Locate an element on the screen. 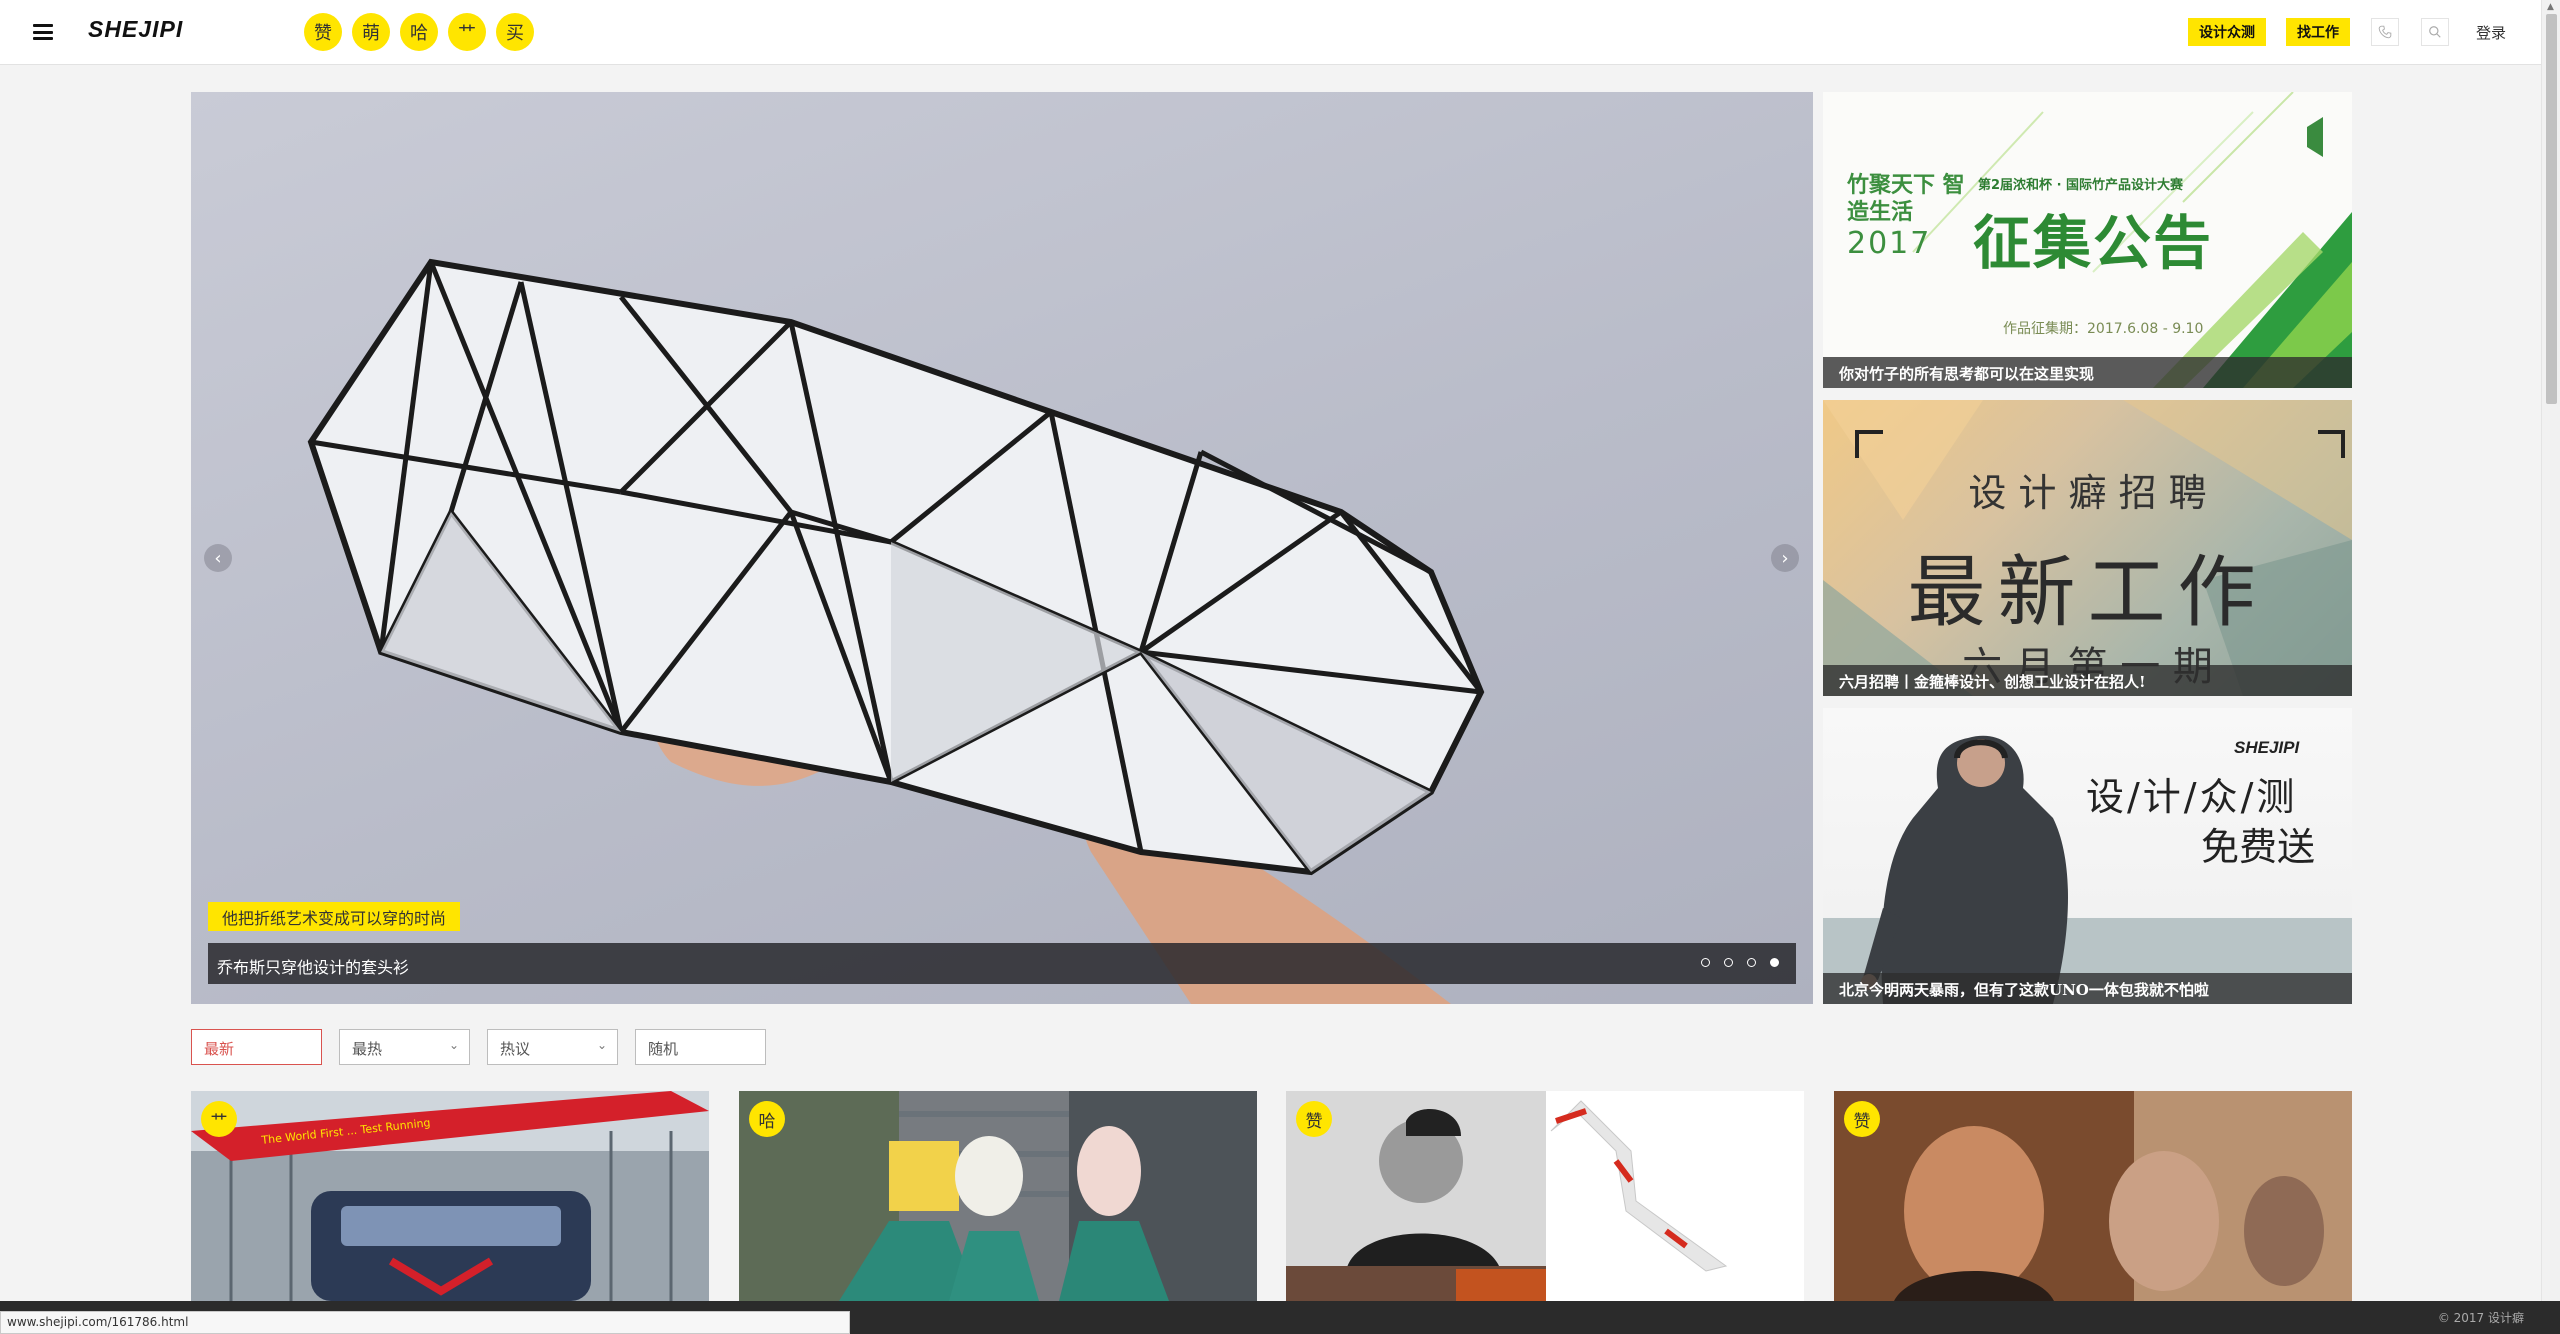 Image resolution: width=2560 pixels, height=1334 pixels. filter-latest-label: 最新 is located at coordinates (219, 1049).